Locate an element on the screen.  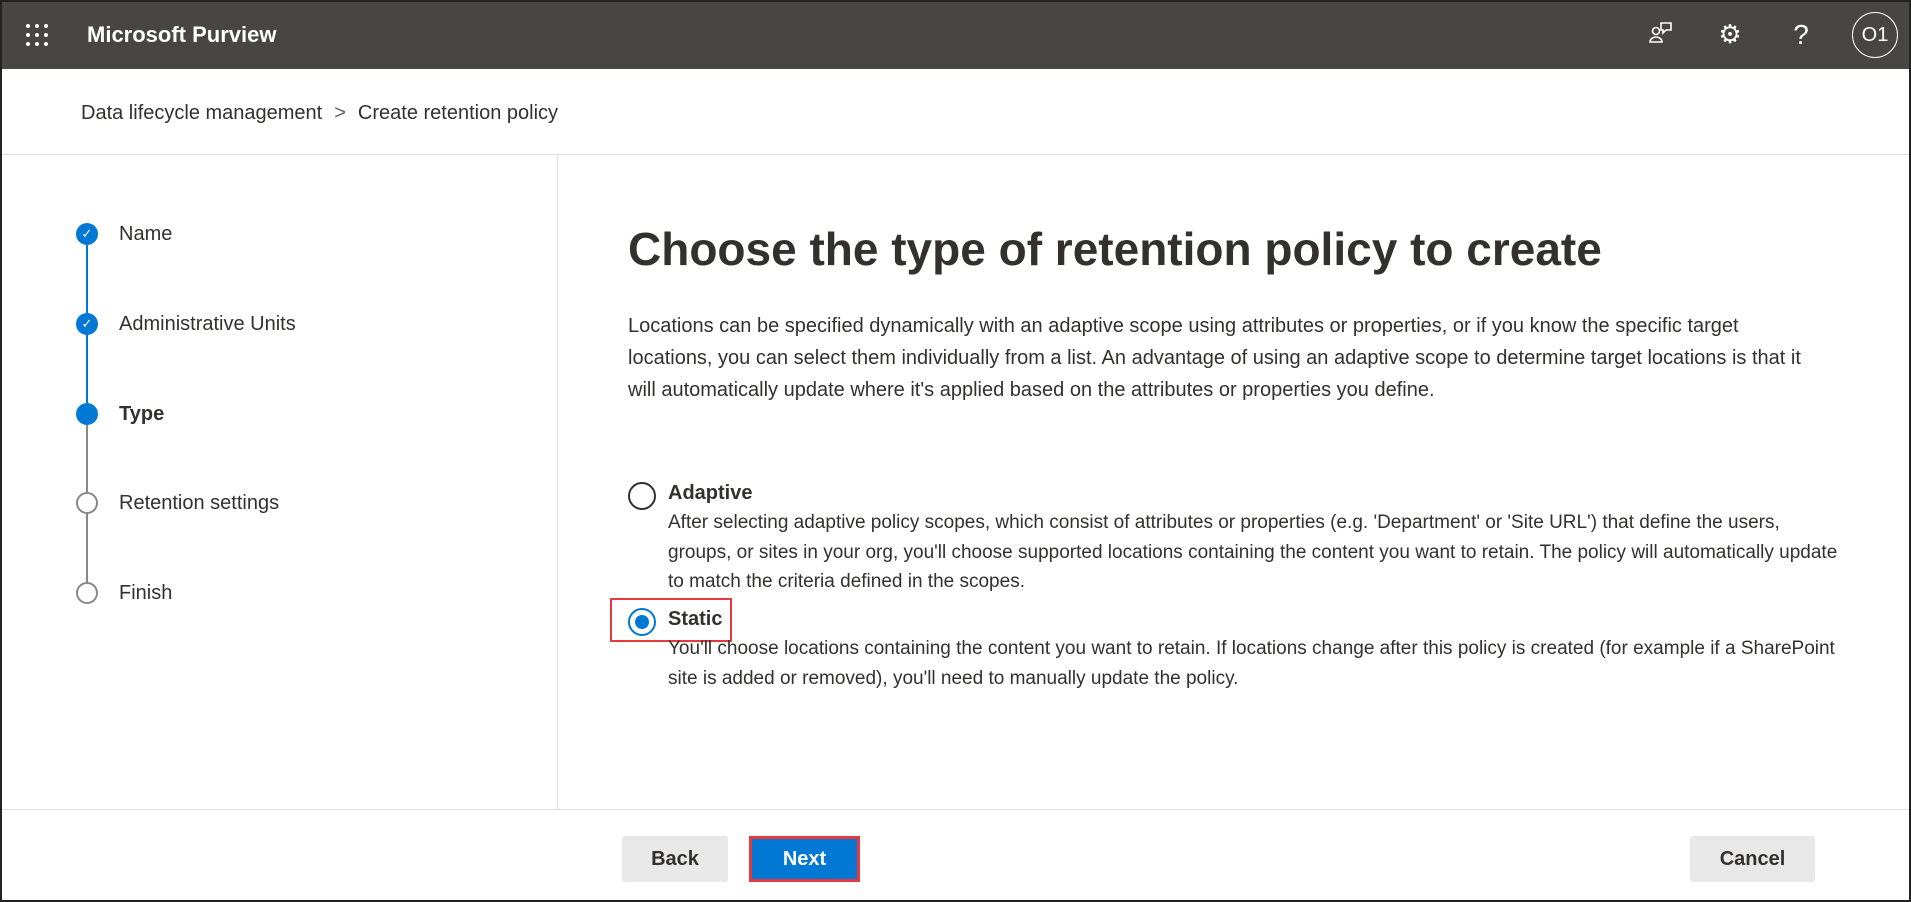
step-type: Type is located at coordinates (120, 414).